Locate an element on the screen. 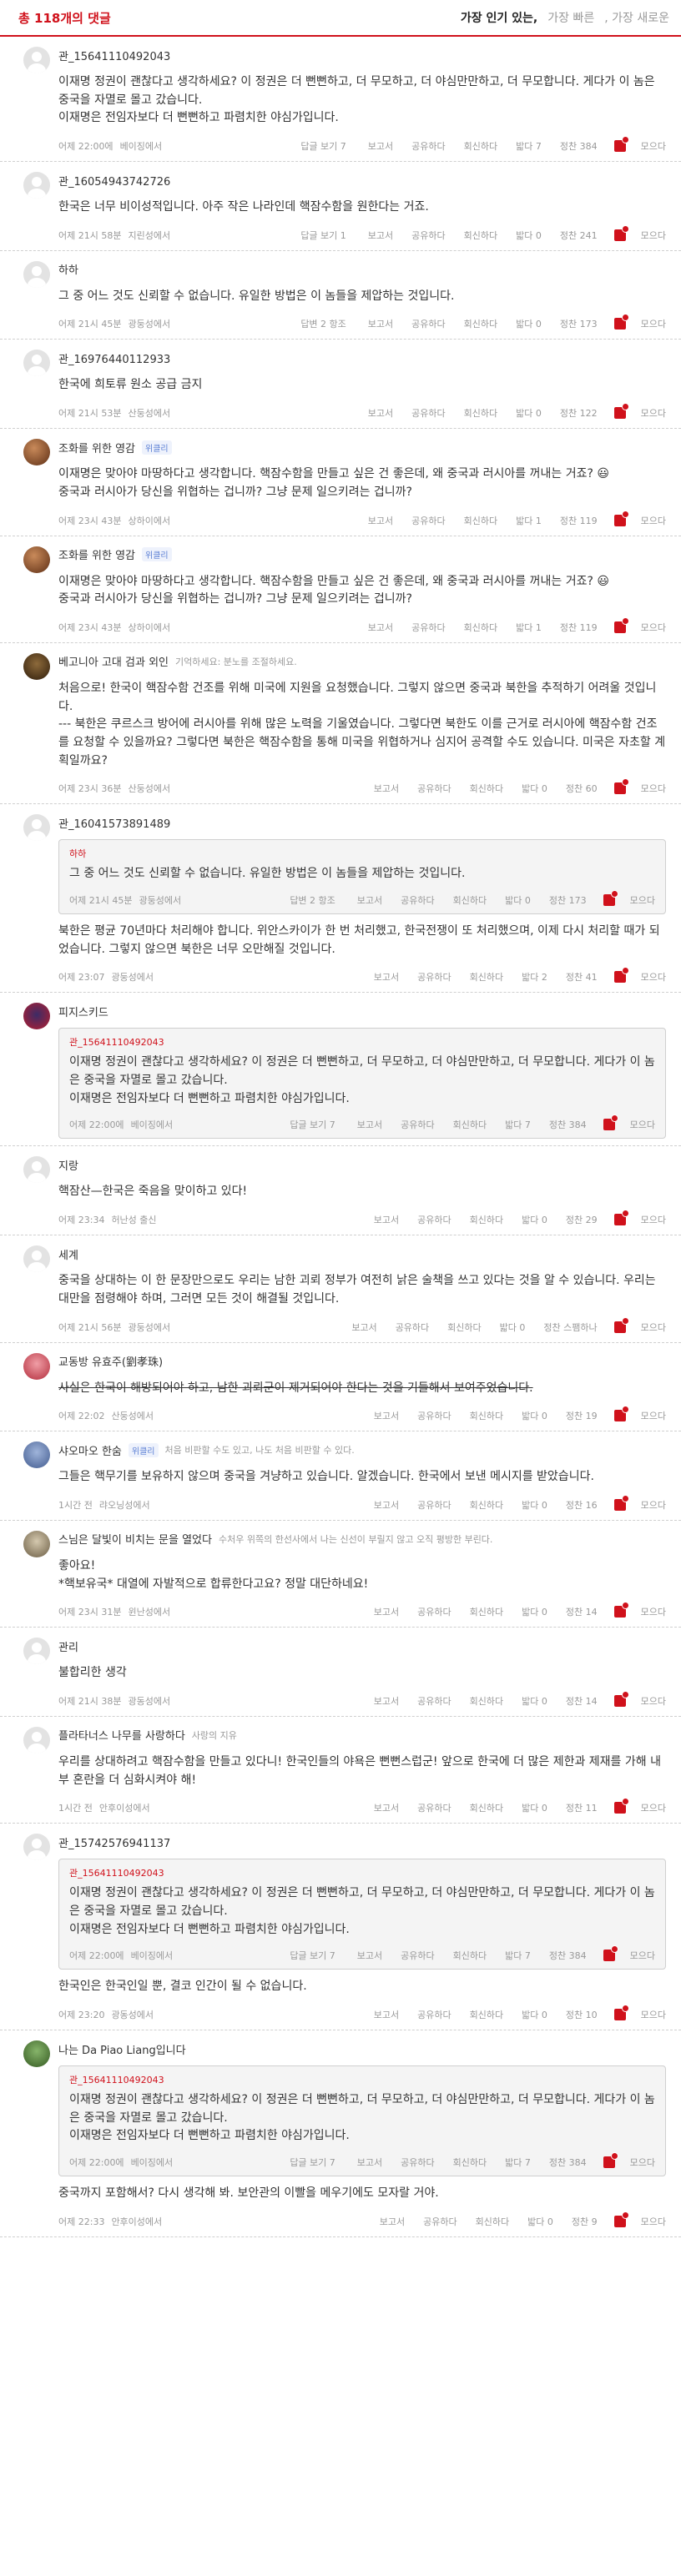 This screenshot has width=681, height=2576. upvote-button: 정찬 119 is located at coordinates (579, 627).